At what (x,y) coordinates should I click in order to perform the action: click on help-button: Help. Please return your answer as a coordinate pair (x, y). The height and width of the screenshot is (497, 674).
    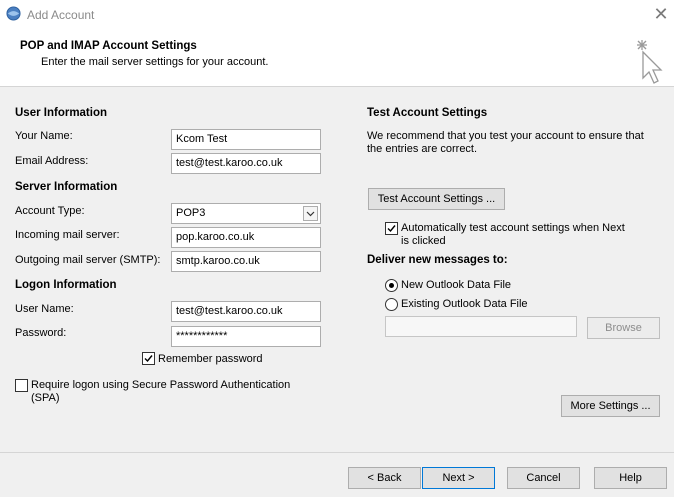
    Looking at the image, I should click on (630, 478).